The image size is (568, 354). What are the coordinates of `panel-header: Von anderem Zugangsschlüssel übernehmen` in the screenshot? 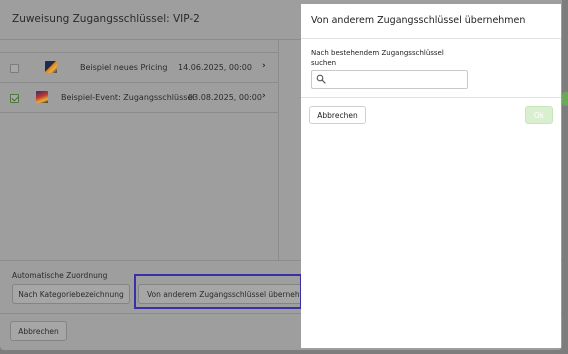 It's located at (431, 21).